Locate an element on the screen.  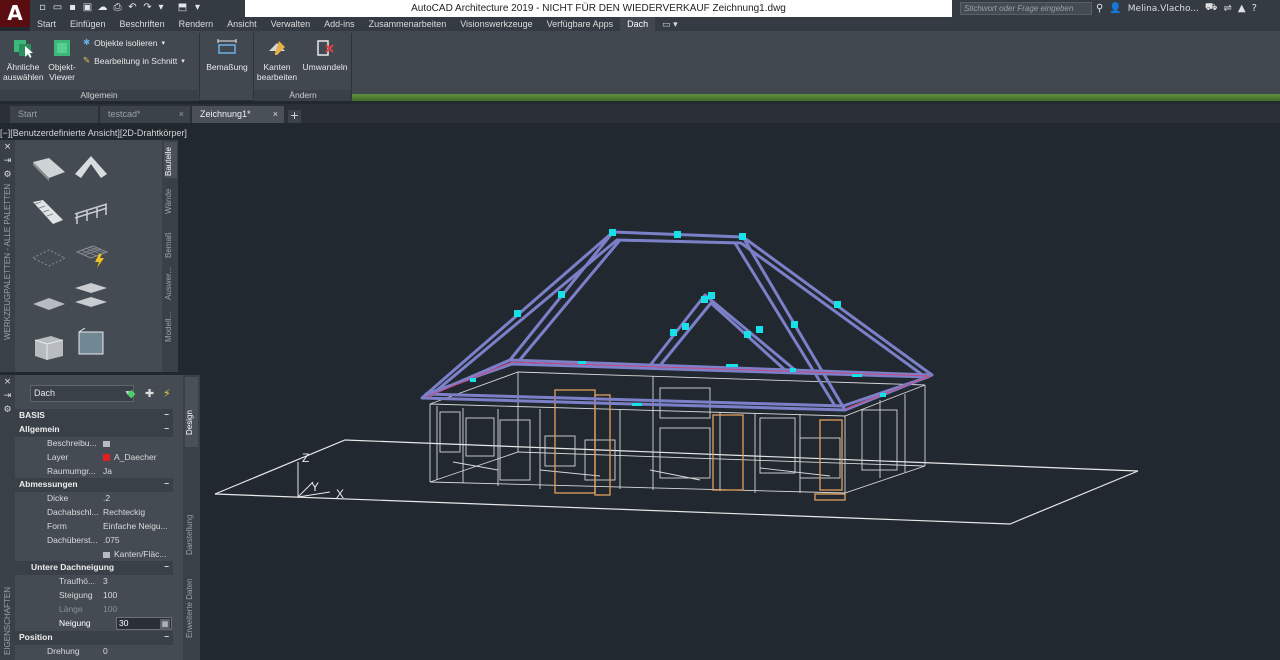
tab-visionswerkzeuge: Visionswerkzeuge is located at coordinates (496, 24).